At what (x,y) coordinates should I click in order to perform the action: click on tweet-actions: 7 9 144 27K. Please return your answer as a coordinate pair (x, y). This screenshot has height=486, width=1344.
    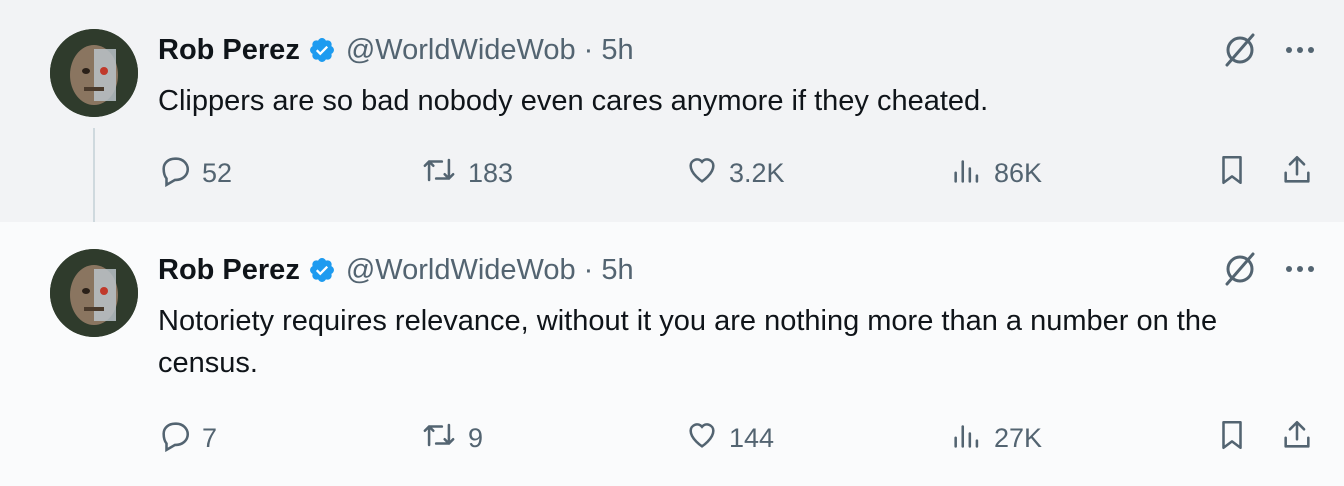
    Looking at the image, I should click on (672, 438).